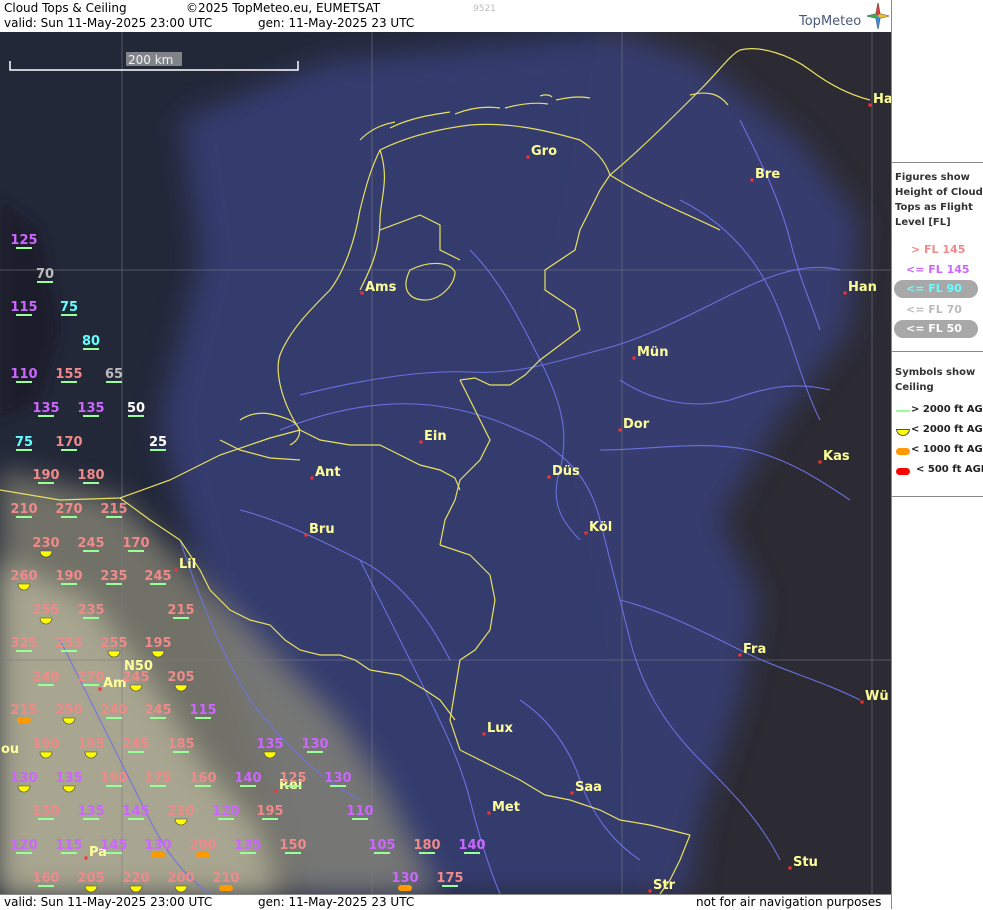 This screenshot has width=983, height=910. What do you see at coordinates (834, 456) in the screenshot?
I see `city-kas: Kas` at bounding box center [834, 456].